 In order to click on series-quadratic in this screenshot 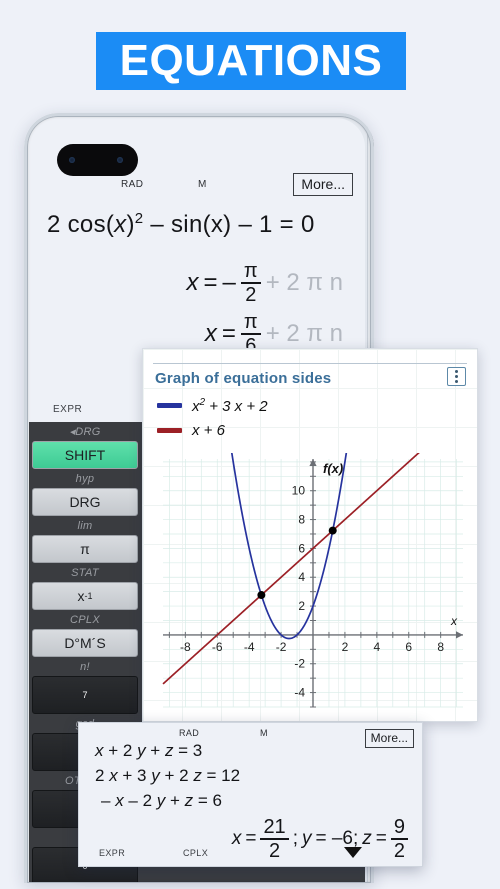, I will do `click(289, 542)`.